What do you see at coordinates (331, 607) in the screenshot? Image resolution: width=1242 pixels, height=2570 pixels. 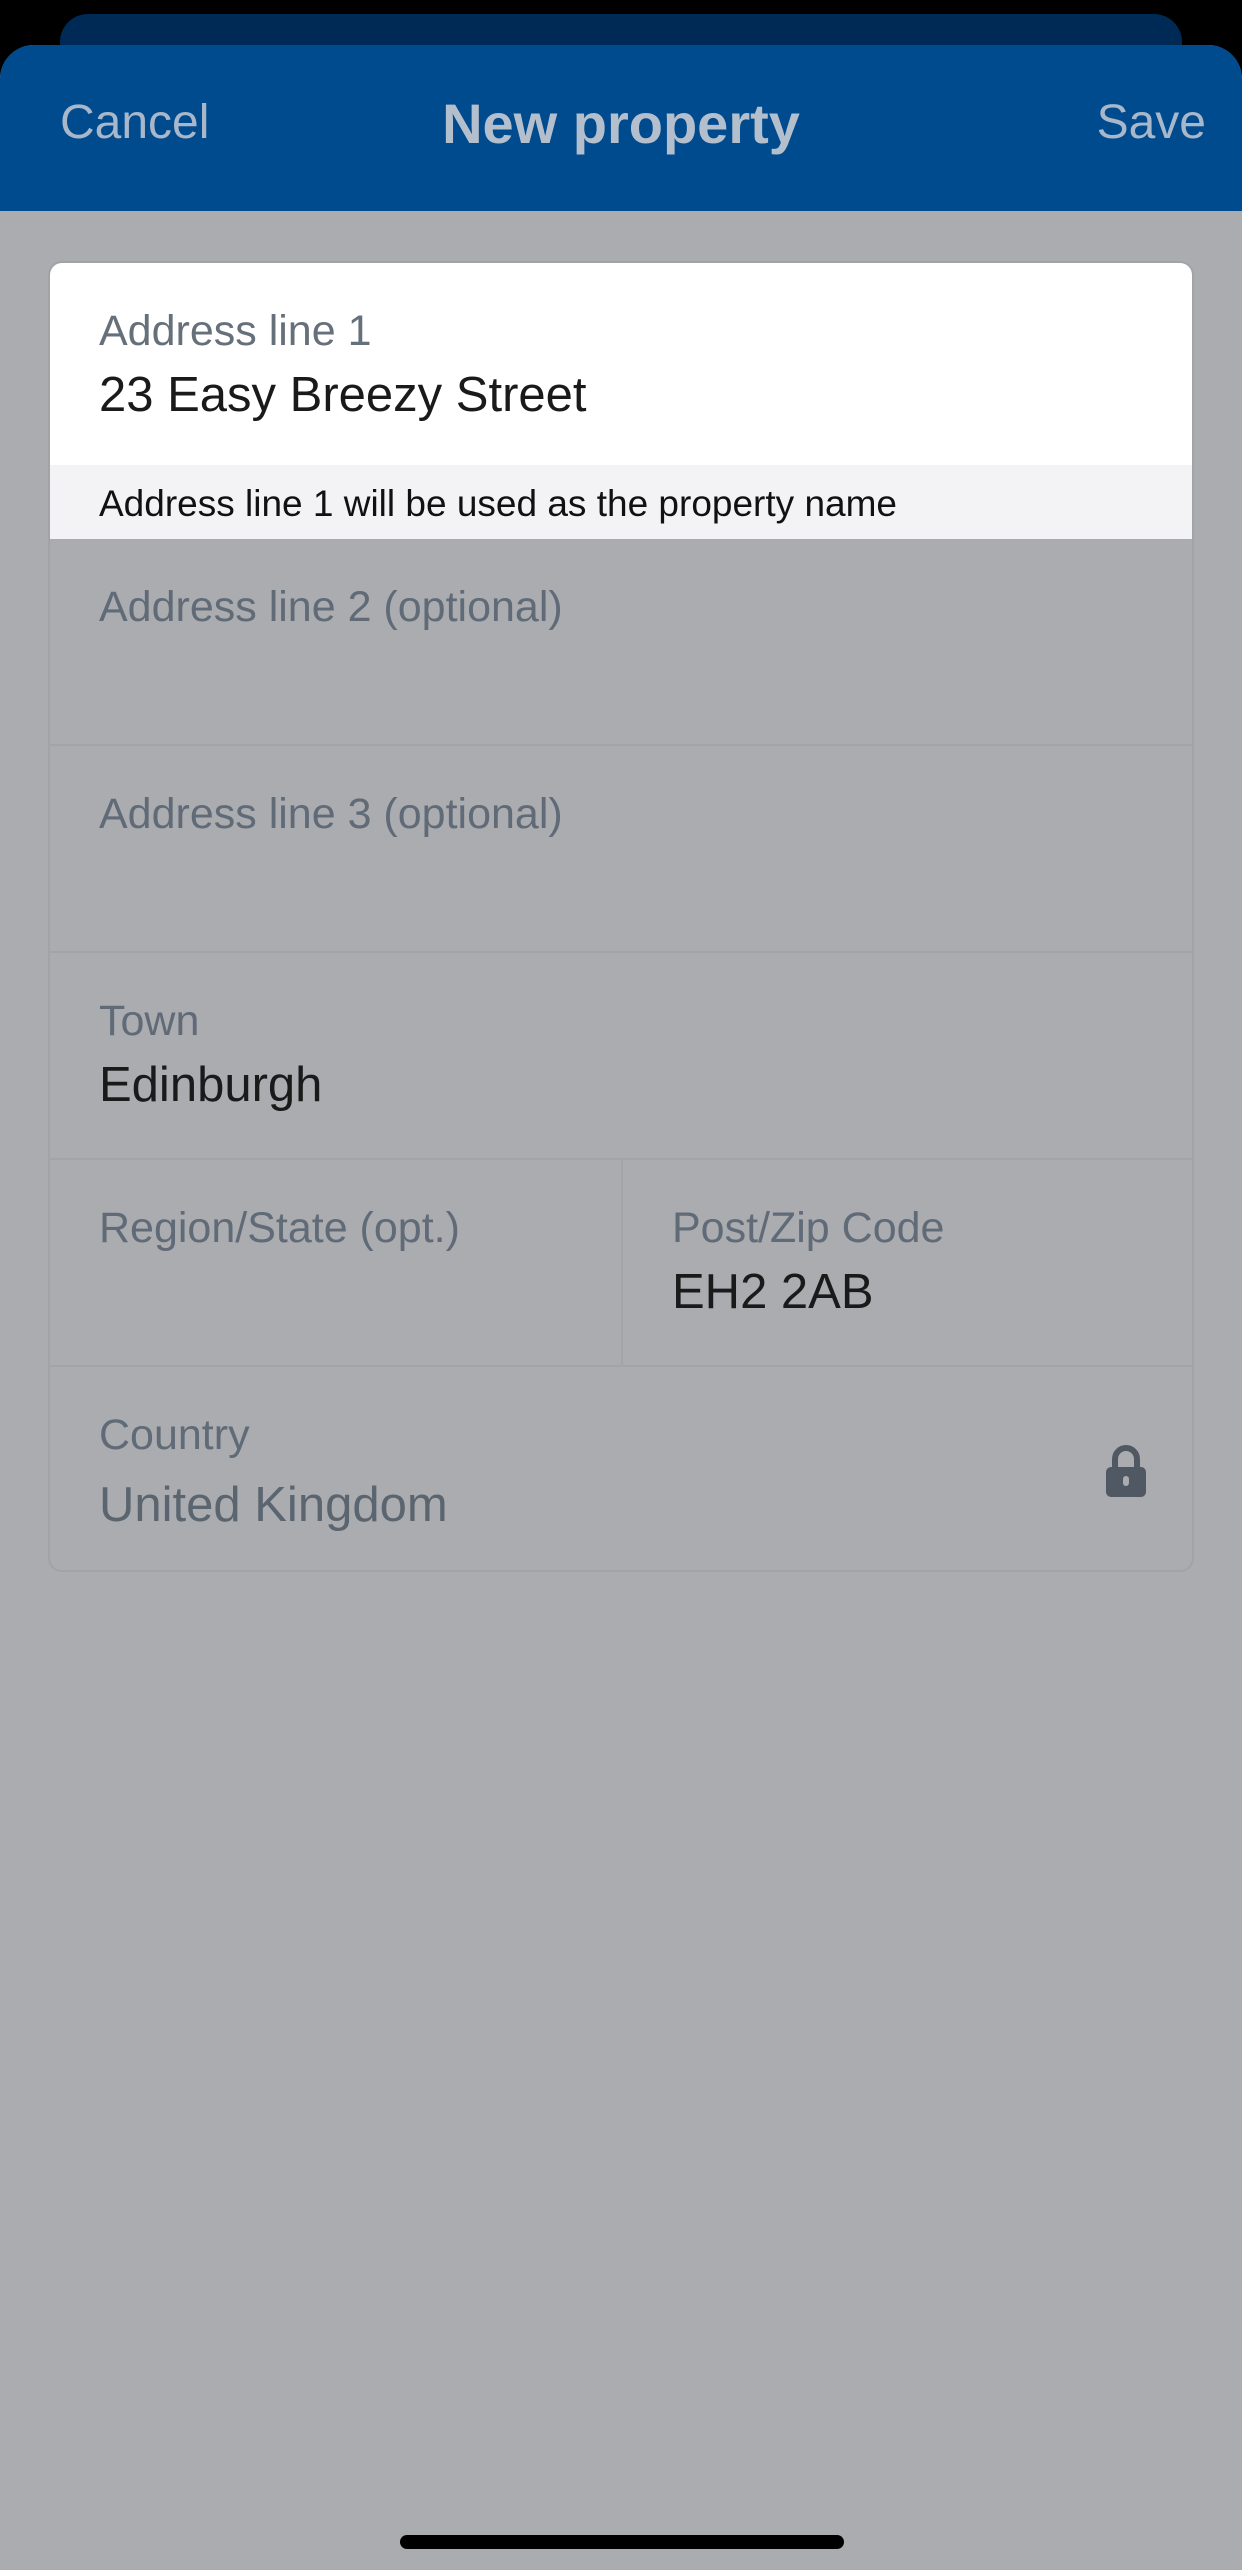 I see `address-line-2-label: Address line 2 (optional)` at bounding box center [331, 607].